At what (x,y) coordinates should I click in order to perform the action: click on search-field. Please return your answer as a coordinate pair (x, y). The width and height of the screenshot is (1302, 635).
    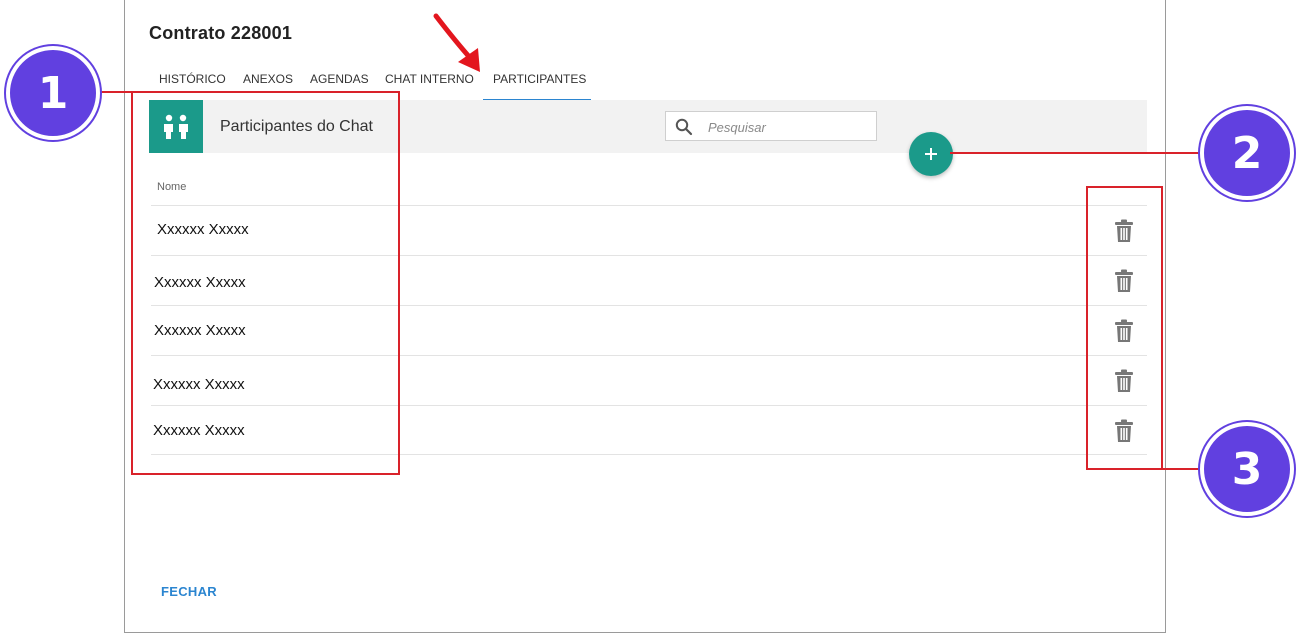
    Looking at the image, I should click on (771, 126).